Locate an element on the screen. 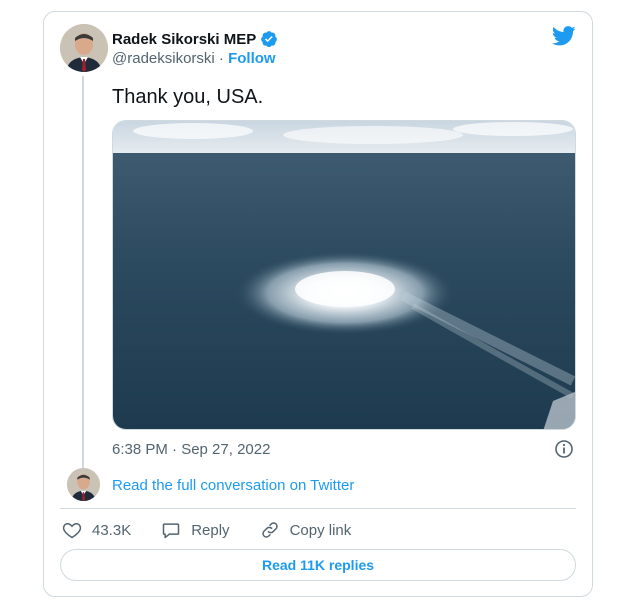 Image resolution: width=637 pixels, height=609 pixels. thread-line is located at coordinates (83, 272).